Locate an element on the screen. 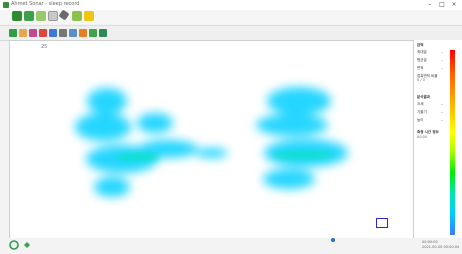 This screenshot has height=254, width=462. record-icon is located at coordinates (29, 16).